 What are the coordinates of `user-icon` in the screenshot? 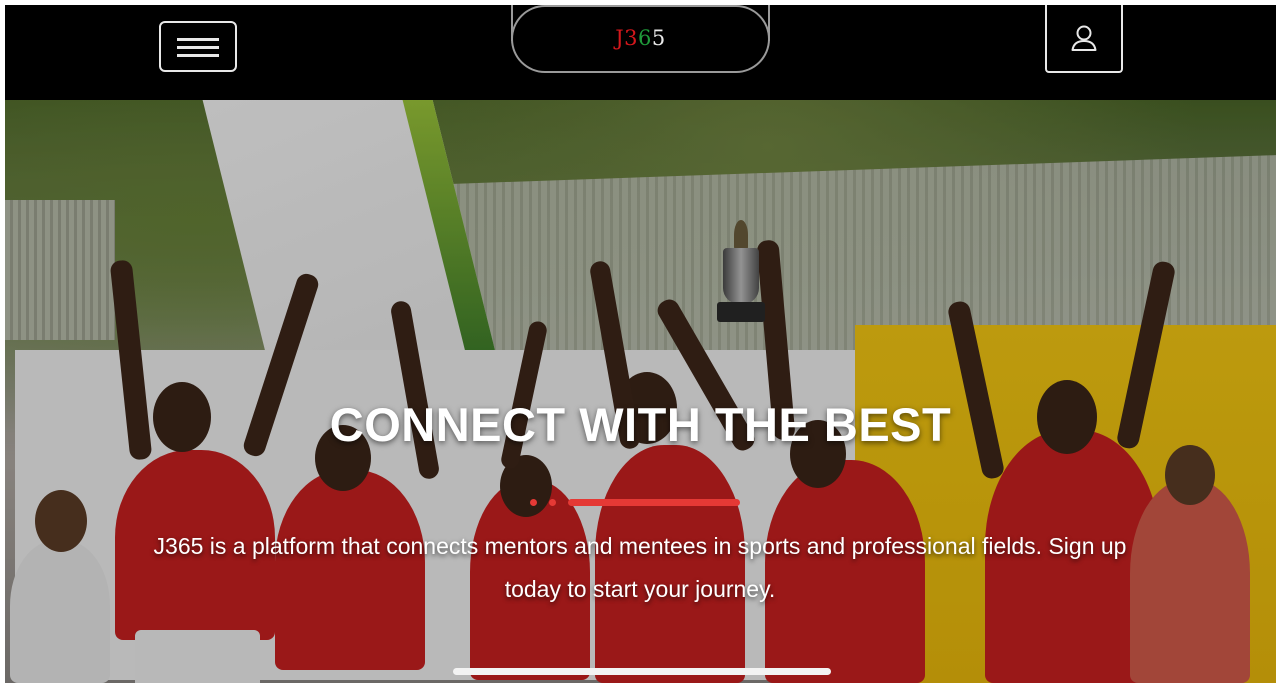 It's located at (1084, 38).